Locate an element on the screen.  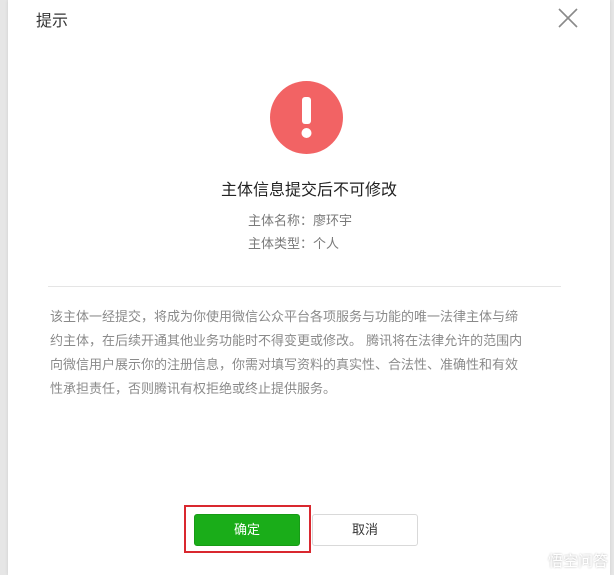
close-button is located at coordinates (568, 18).